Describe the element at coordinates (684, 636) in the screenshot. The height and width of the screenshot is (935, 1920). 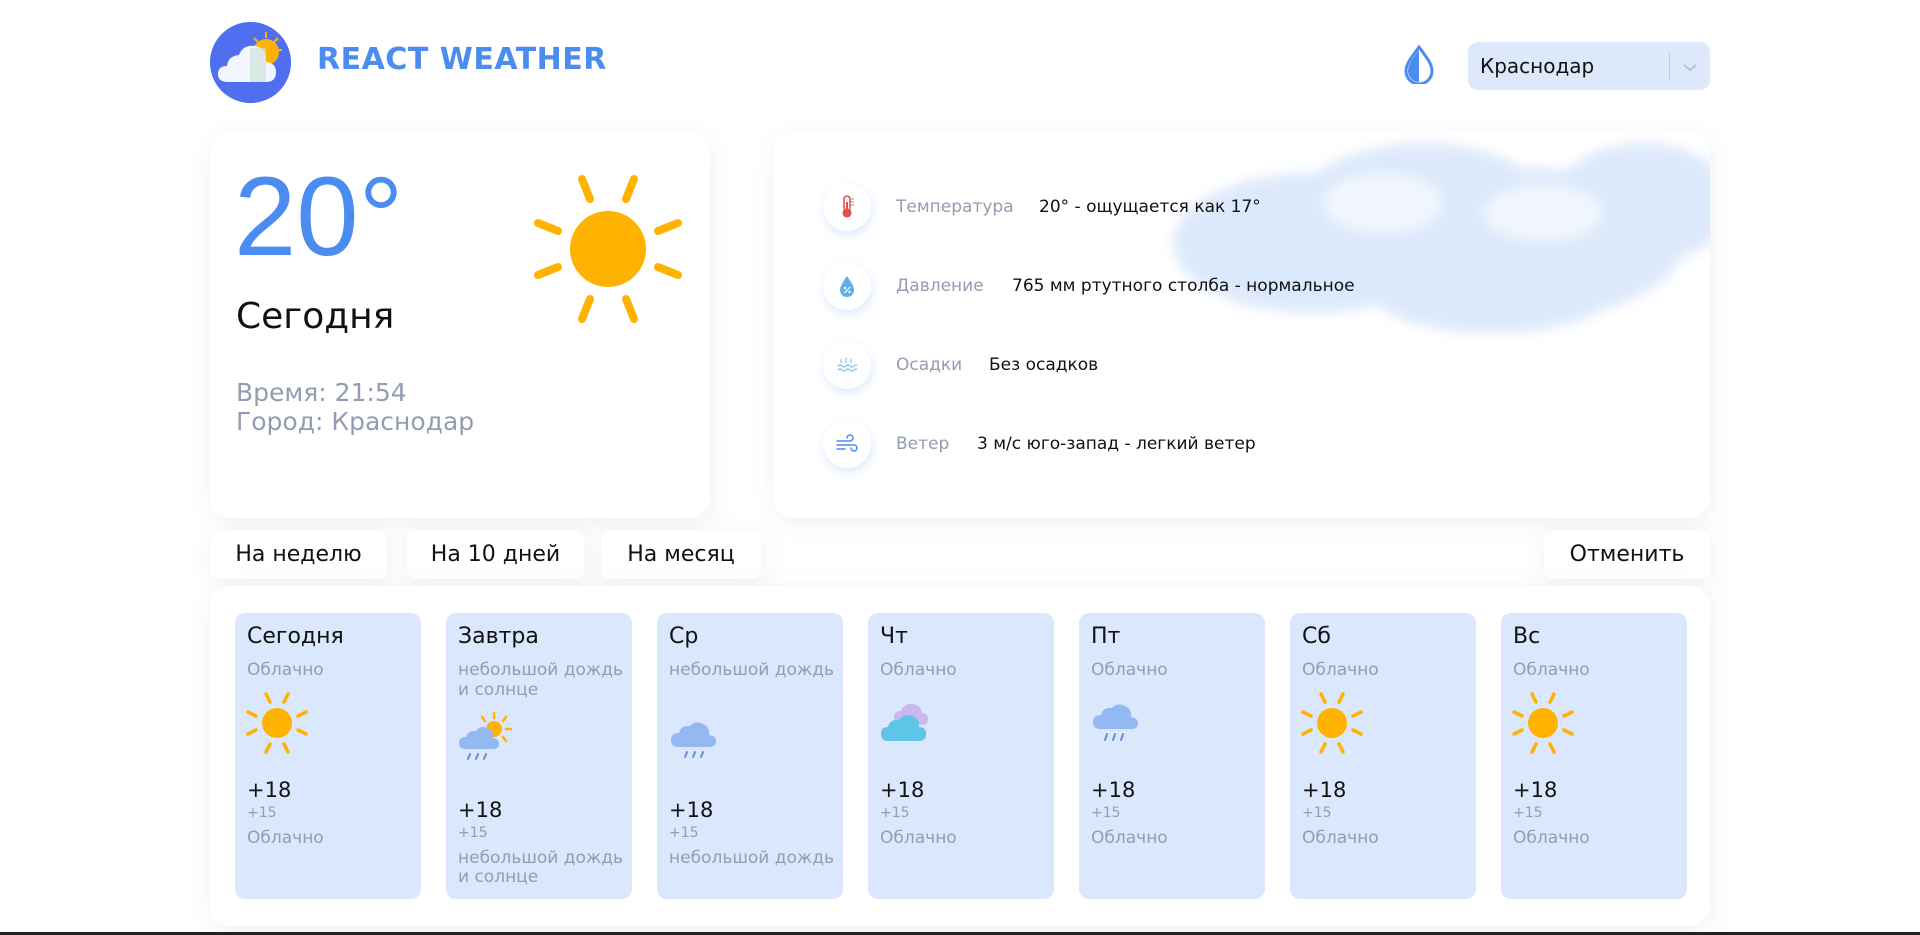
I see `day-name: Ср` at that location.